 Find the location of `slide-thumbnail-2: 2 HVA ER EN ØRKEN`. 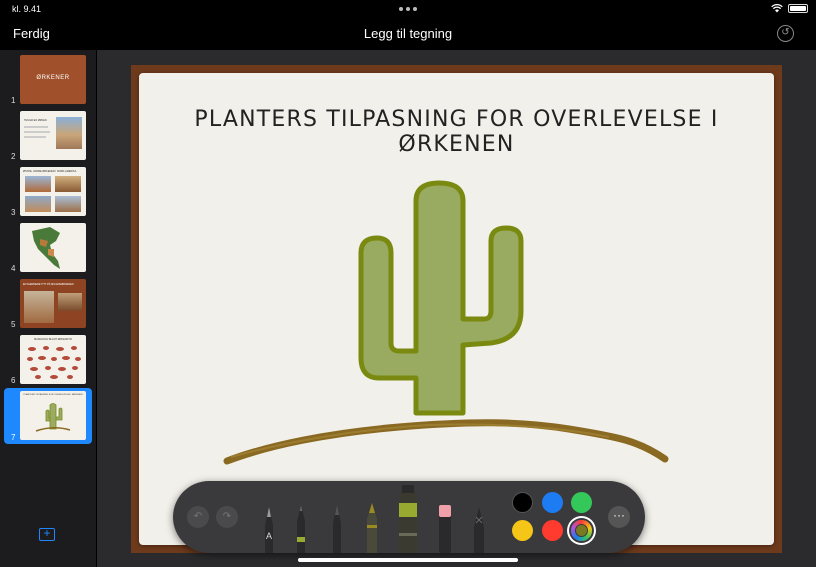

slide-thumbnail-2: 2 HVA ER EN ØRKEN is located at coordinates (48, 136).